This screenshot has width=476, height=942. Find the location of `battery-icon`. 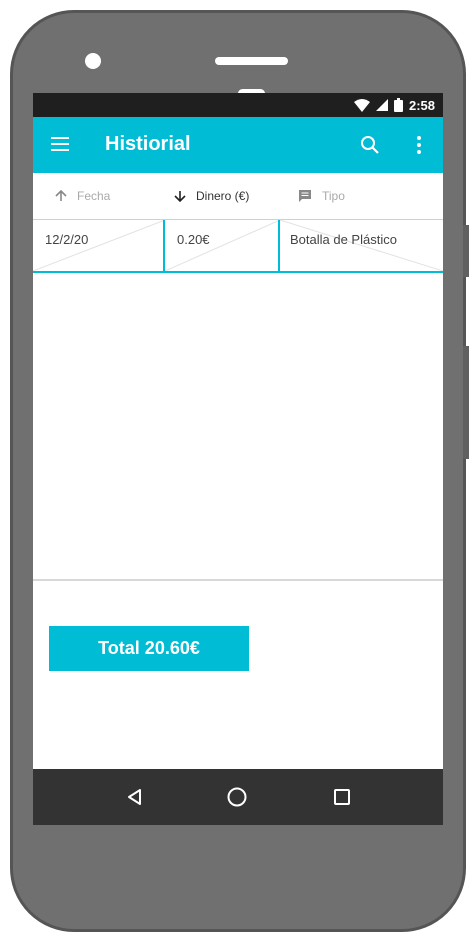

battery-icon is located at coordinates (398, 105).